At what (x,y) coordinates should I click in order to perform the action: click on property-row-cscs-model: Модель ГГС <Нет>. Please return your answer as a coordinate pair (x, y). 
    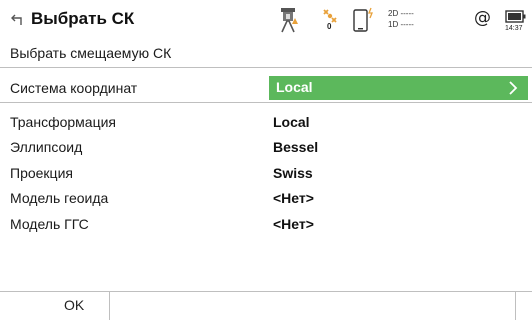
    Looking at the image, I should click on (266, 225).